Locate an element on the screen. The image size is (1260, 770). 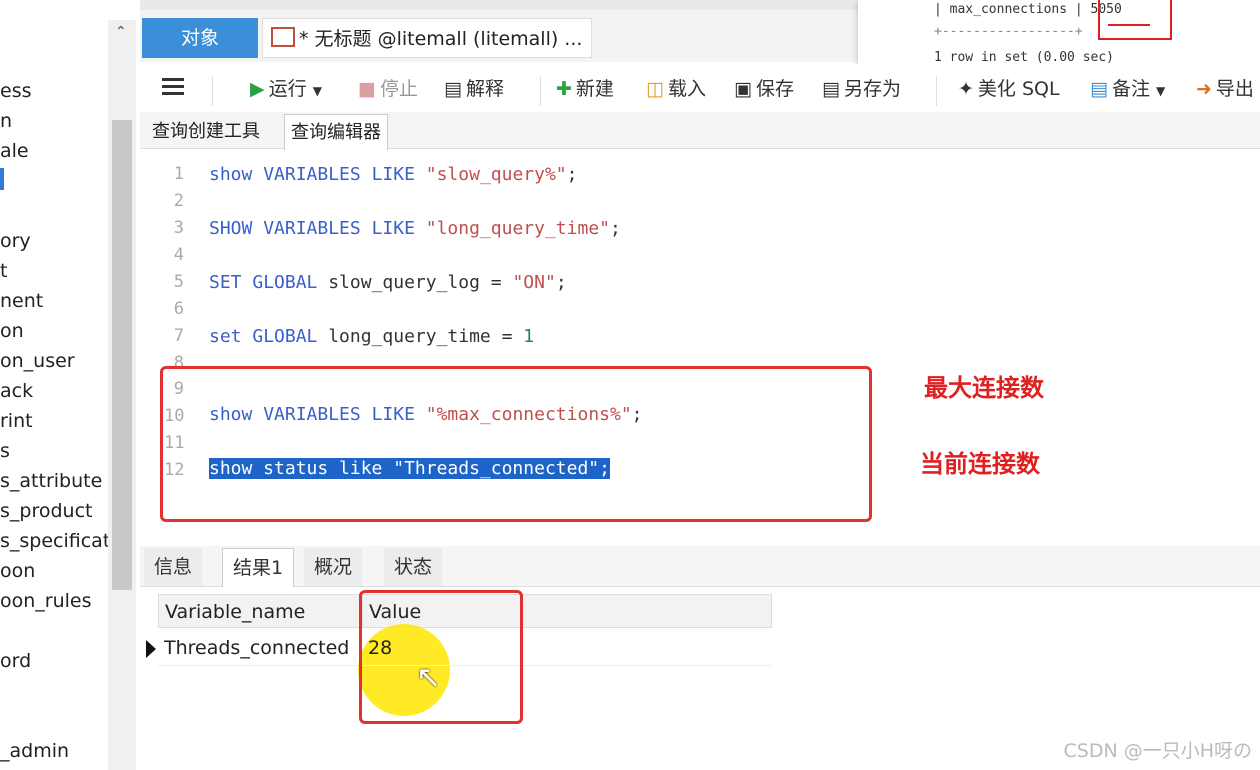
comment-button: ▤ 备注 ▼ is located at coordinates (1127, 87).